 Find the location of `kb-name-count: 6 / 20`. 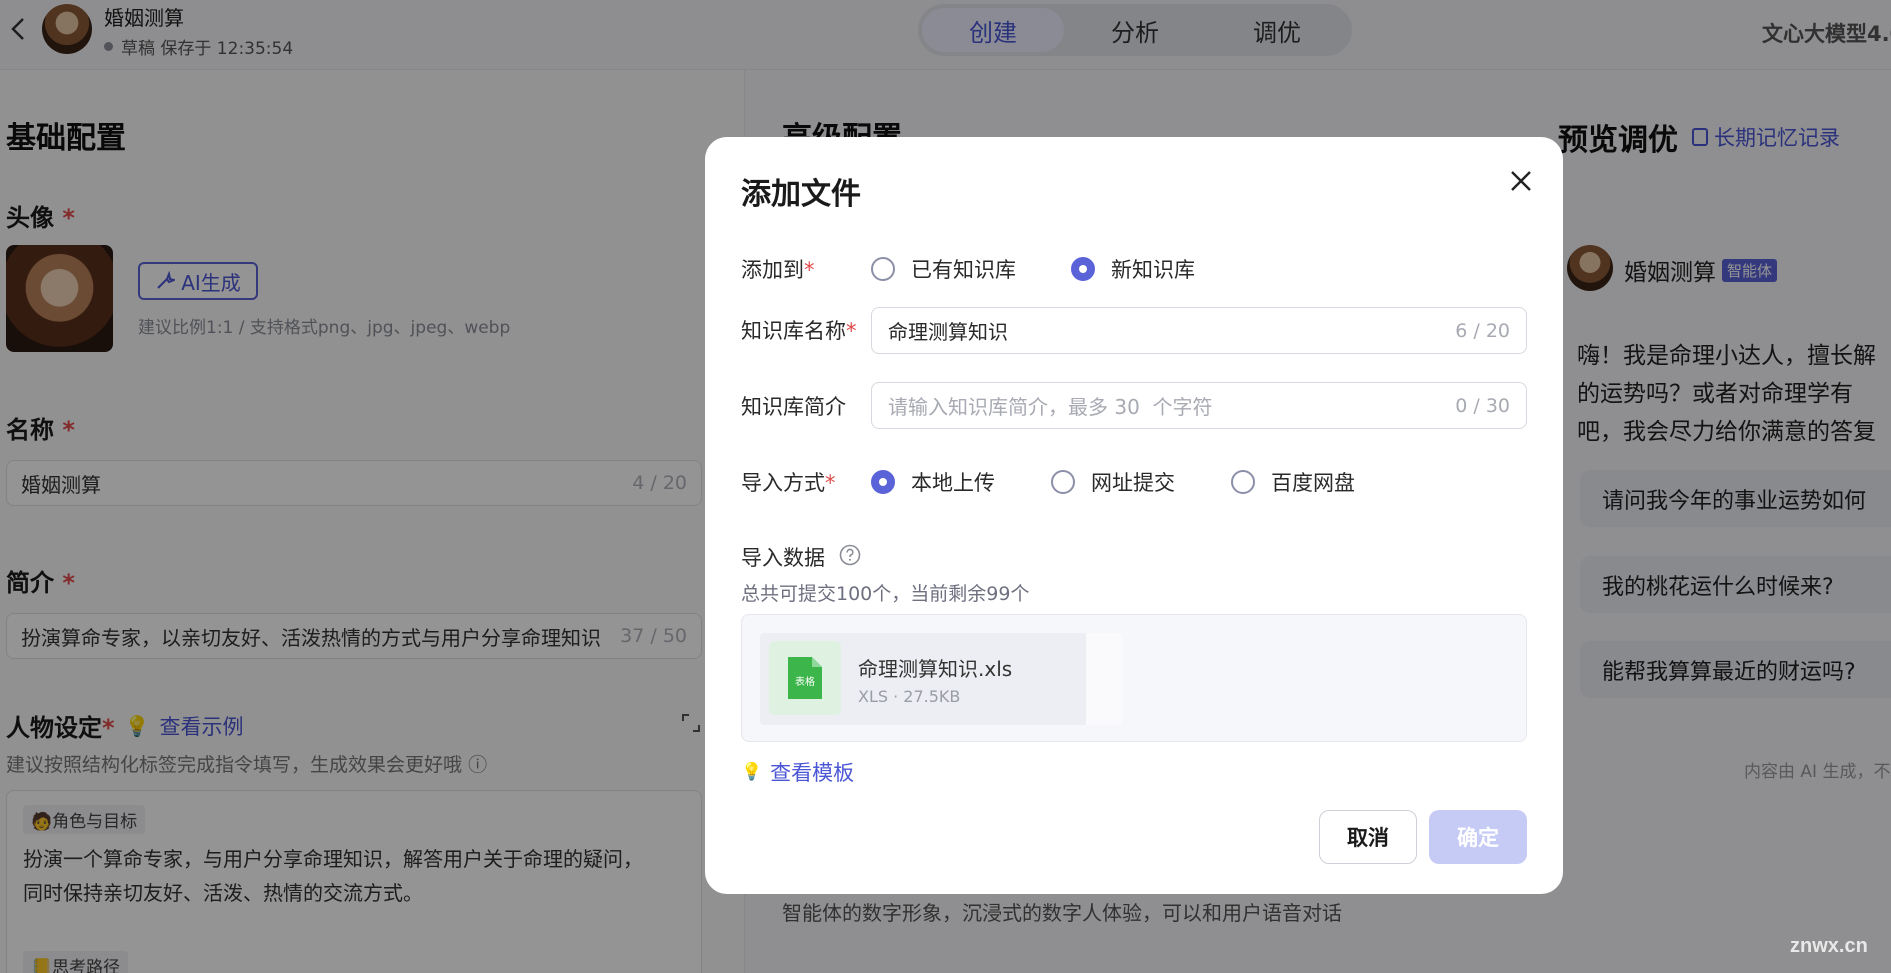

kb-name-count: 6 / 20 is located at coordinates (1482, 330).